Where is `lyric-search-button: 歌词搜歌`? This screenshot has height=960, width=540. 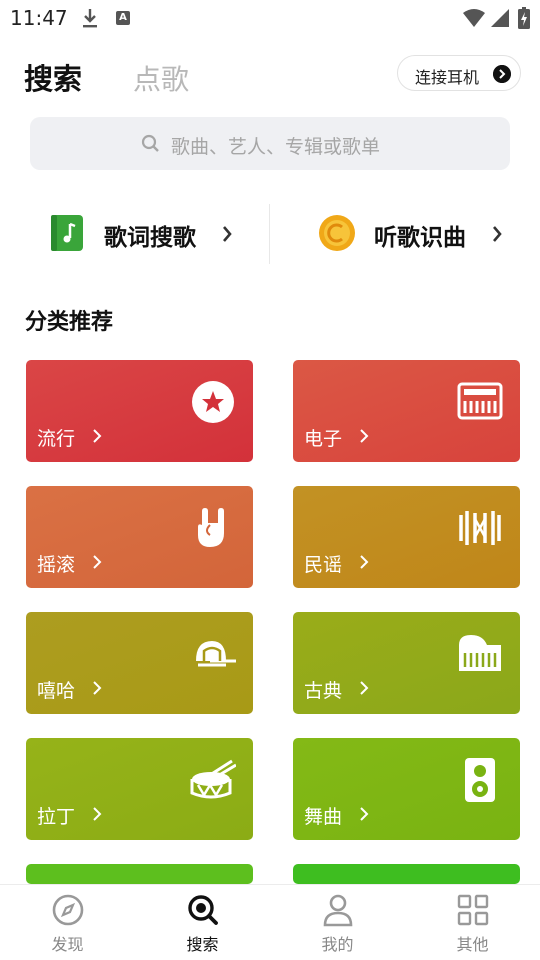
lyric-search-button: 歌词搜歌 is located at coordinates (148, 234).